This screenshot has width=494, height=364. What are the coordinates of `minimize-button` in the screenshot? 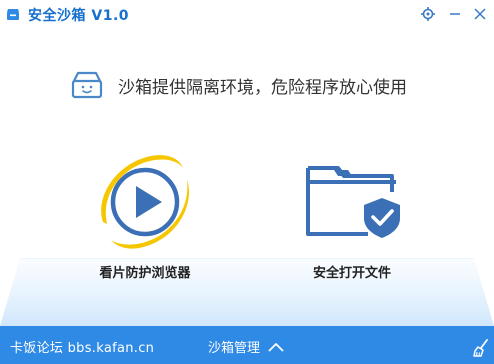 It's located at (455, 14).